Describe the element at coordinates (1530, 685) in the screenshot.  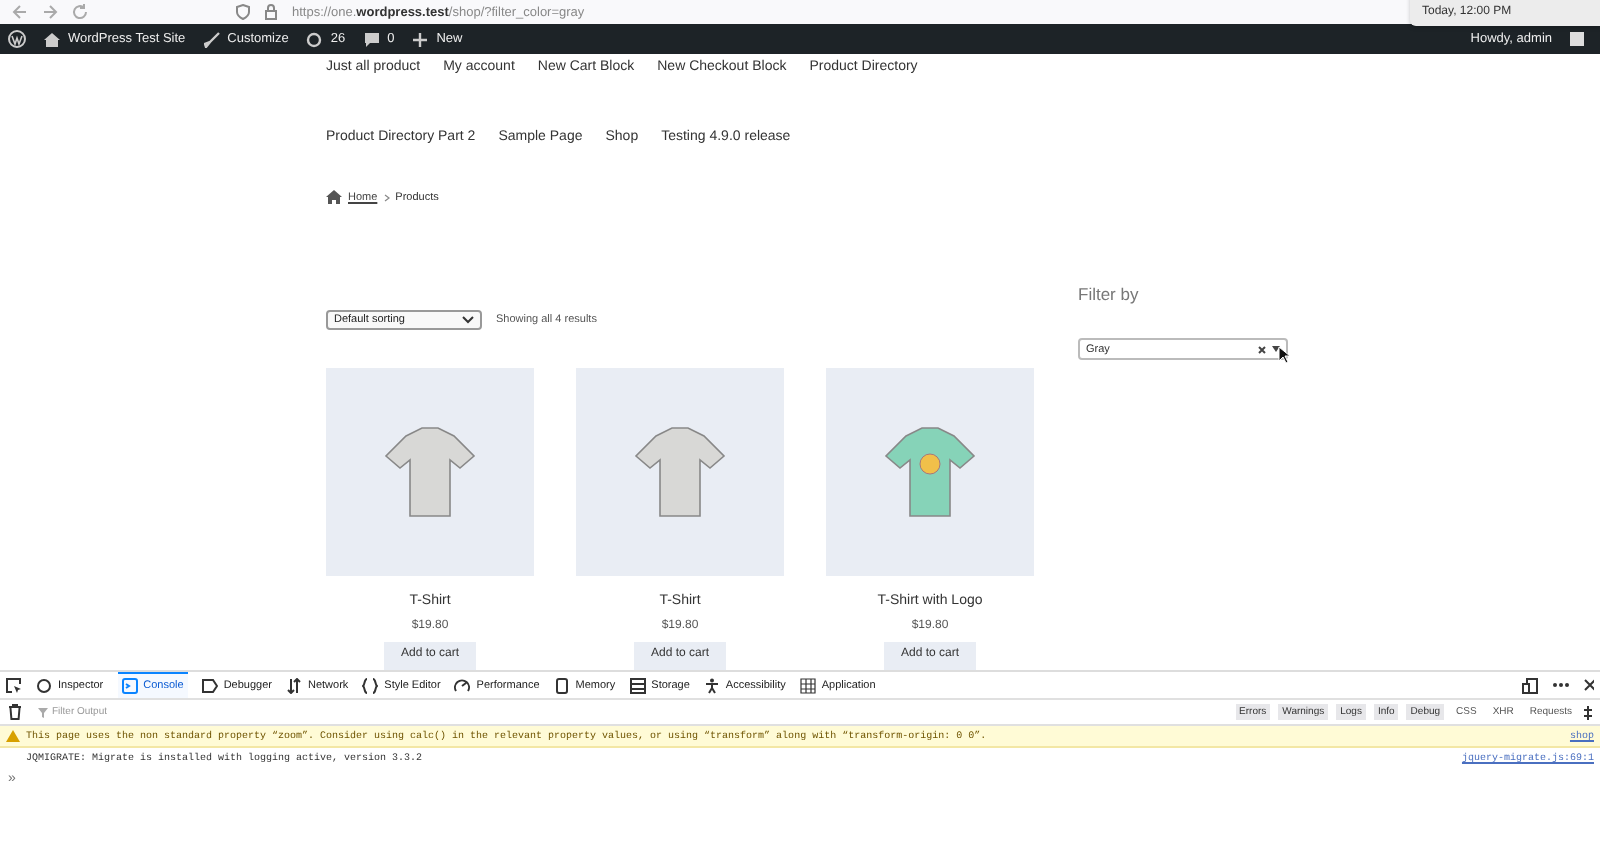
I see `responsive-icon` at that location.